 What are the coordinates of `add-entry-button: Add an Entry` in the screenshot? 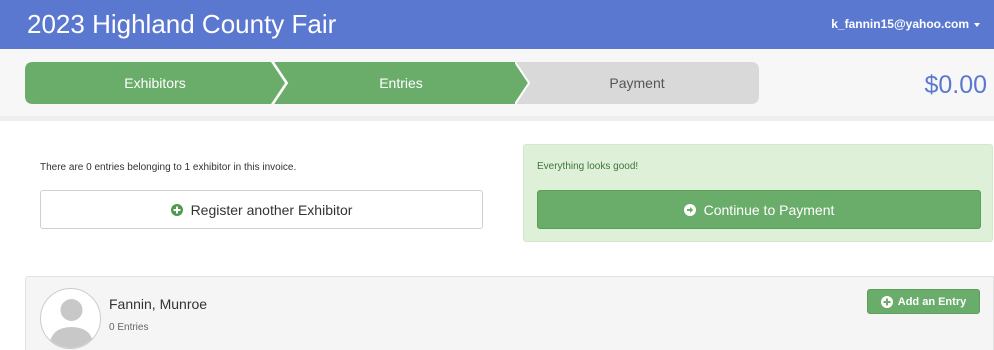 It's located at (923, 301).